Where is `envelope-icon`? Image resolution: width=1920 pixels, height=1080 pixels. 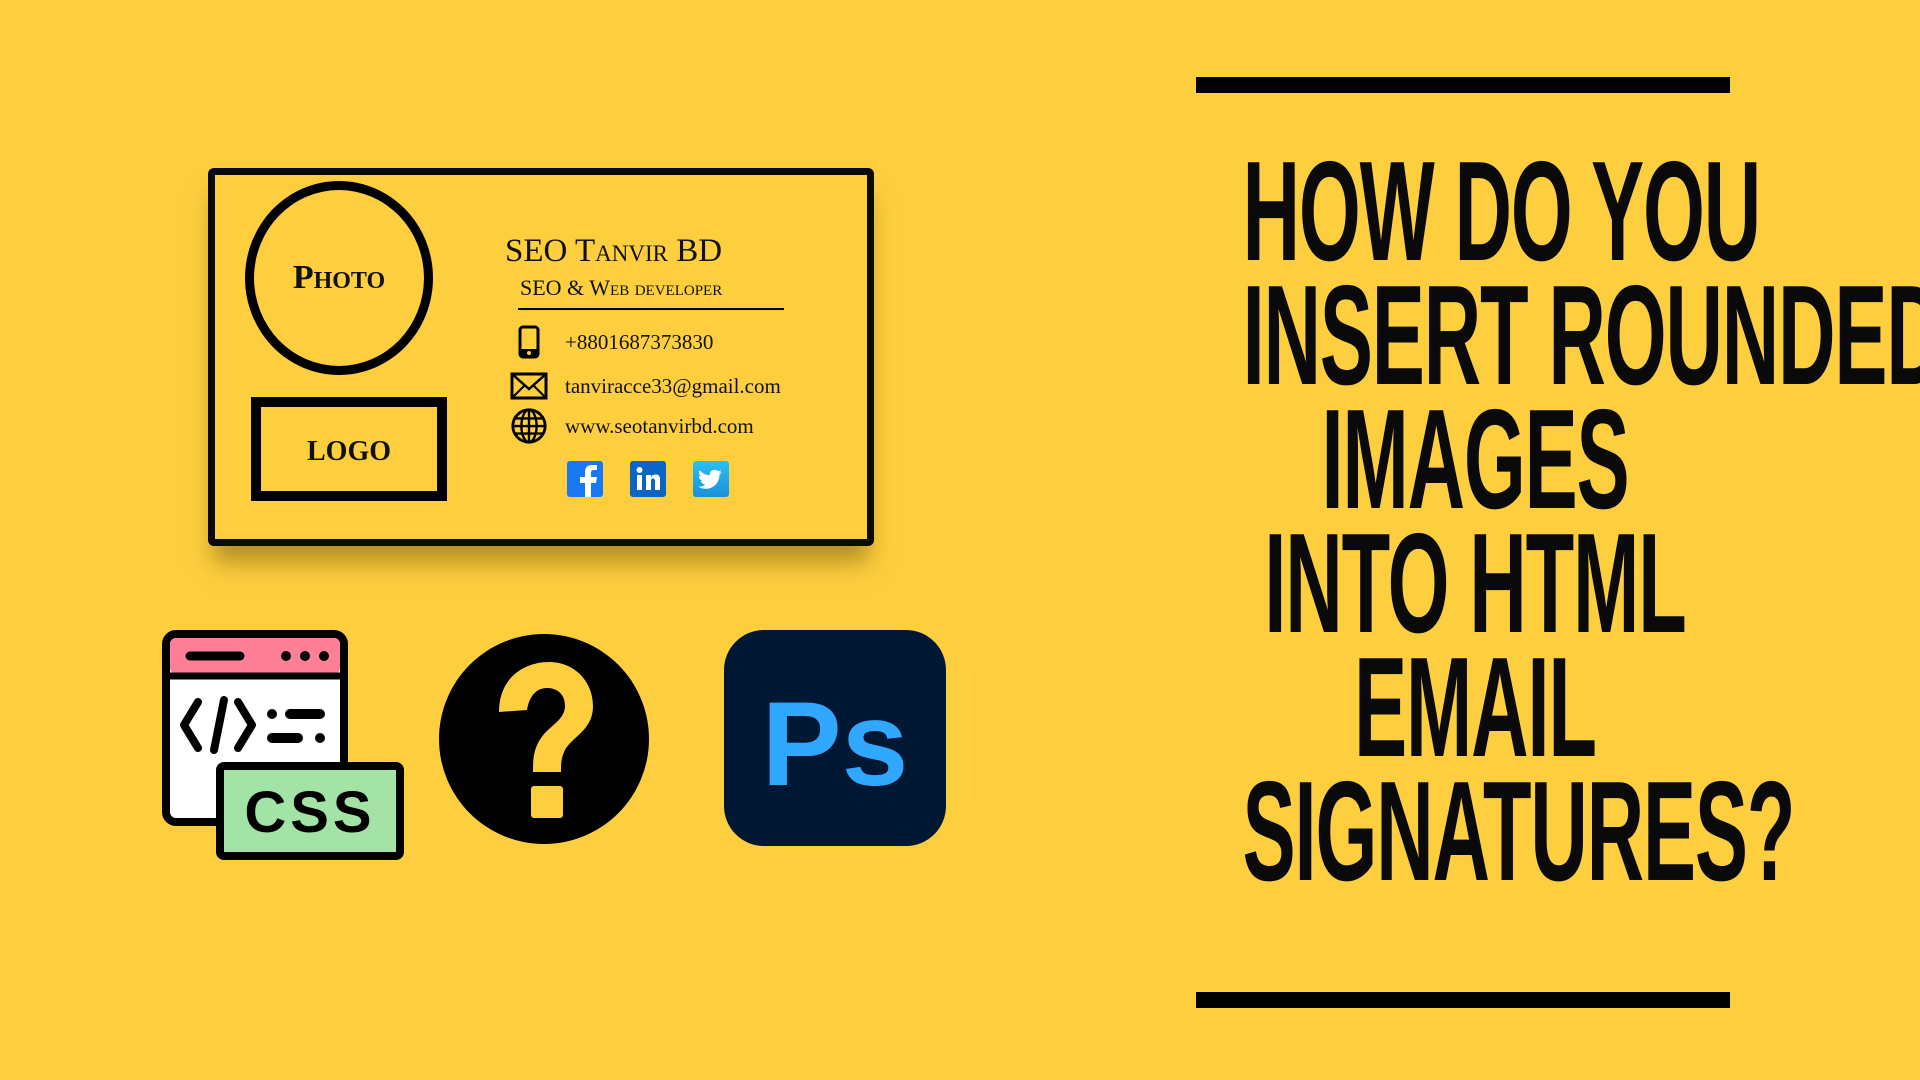 envelope-icon is located at coordinates (529, 386).